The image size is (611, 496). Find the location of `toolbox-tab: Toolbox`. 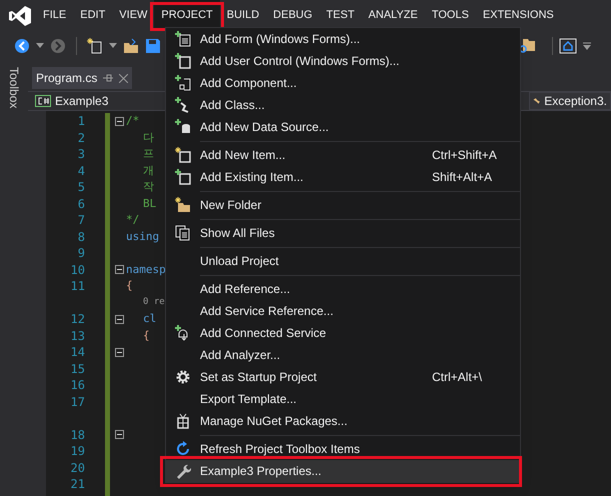

toolbox-tab: Toolbox is located at coordinates (14, 87).